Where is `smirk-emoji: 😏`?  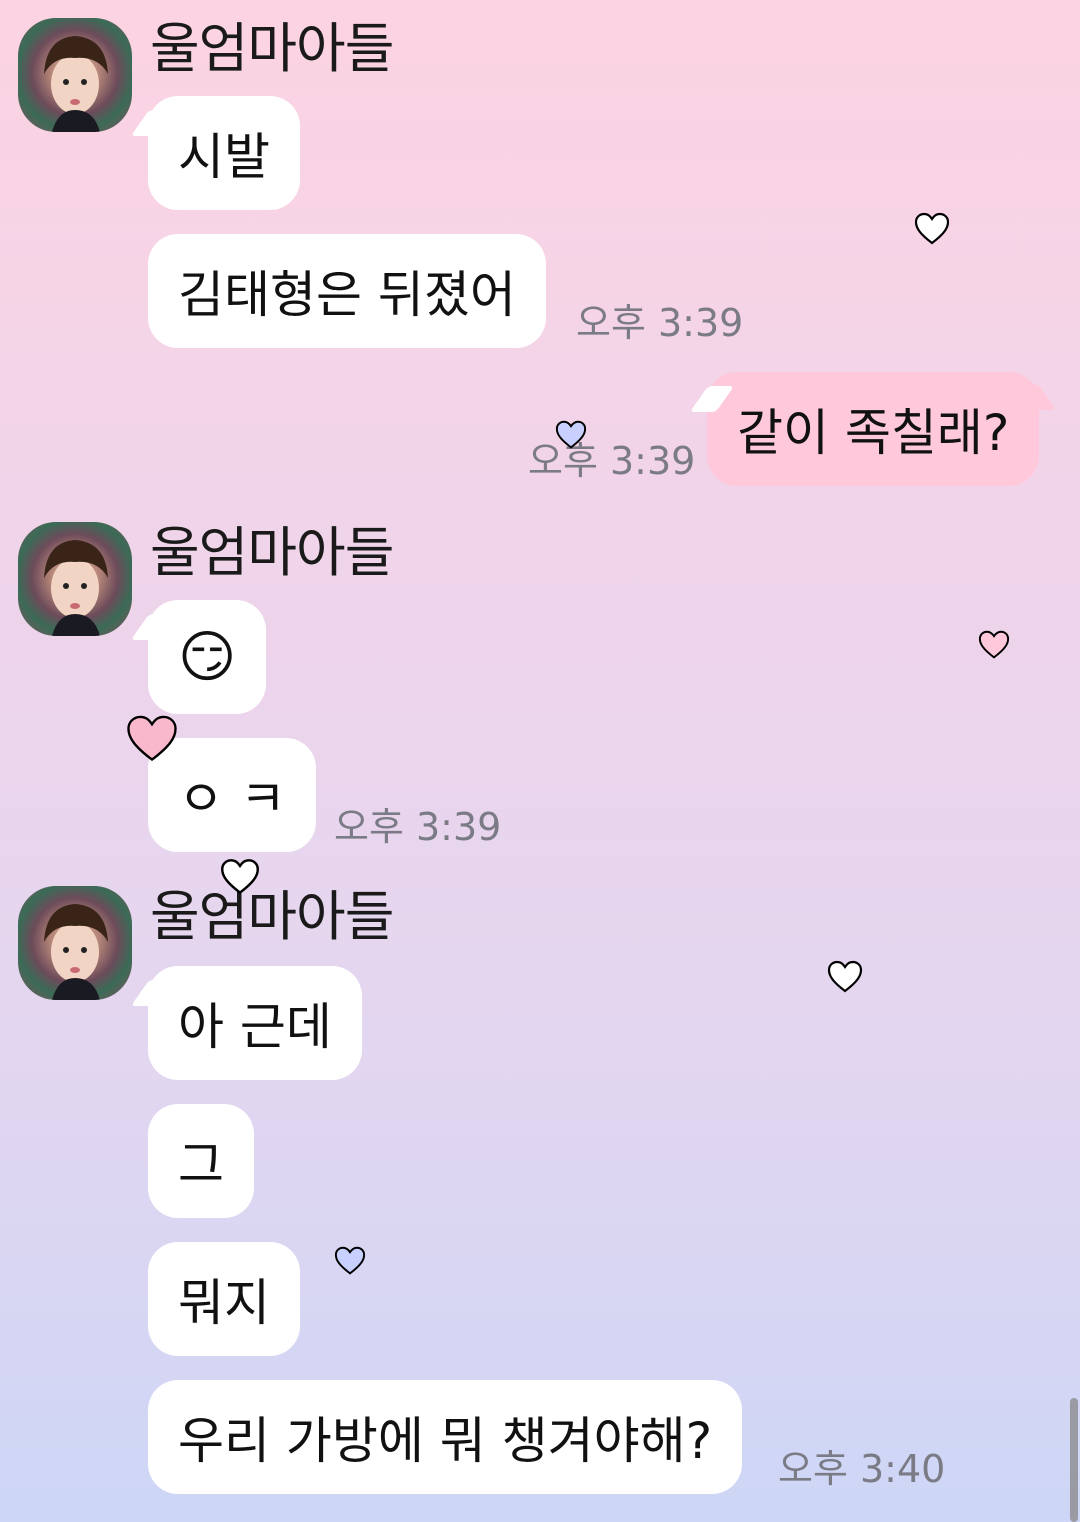
smirk-emoji: 😏 is located at coordinates (207, 657).